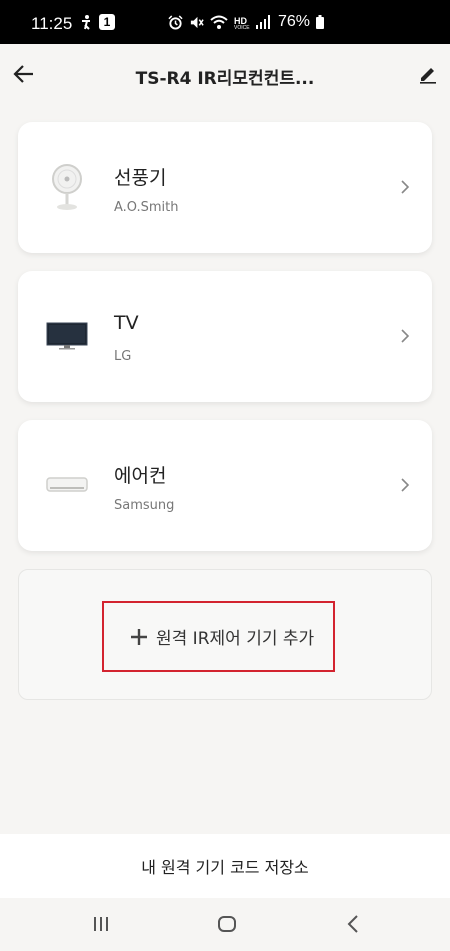  I want to click on home-button, so click(227, 924).